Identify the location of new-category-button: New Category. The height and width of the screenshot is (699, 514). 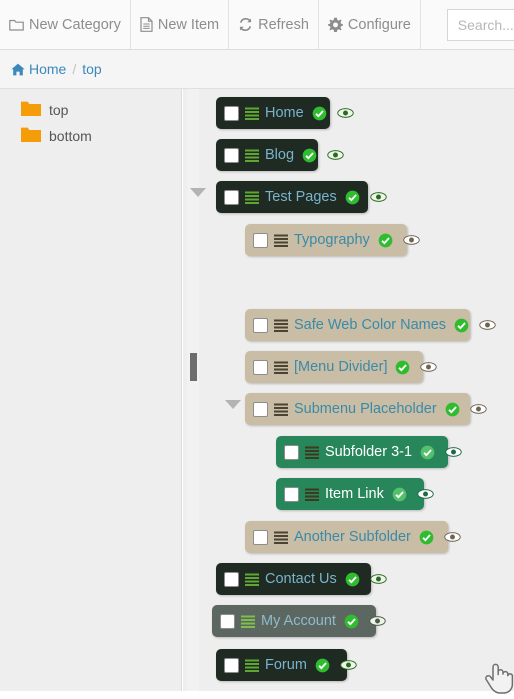
(65, 24).